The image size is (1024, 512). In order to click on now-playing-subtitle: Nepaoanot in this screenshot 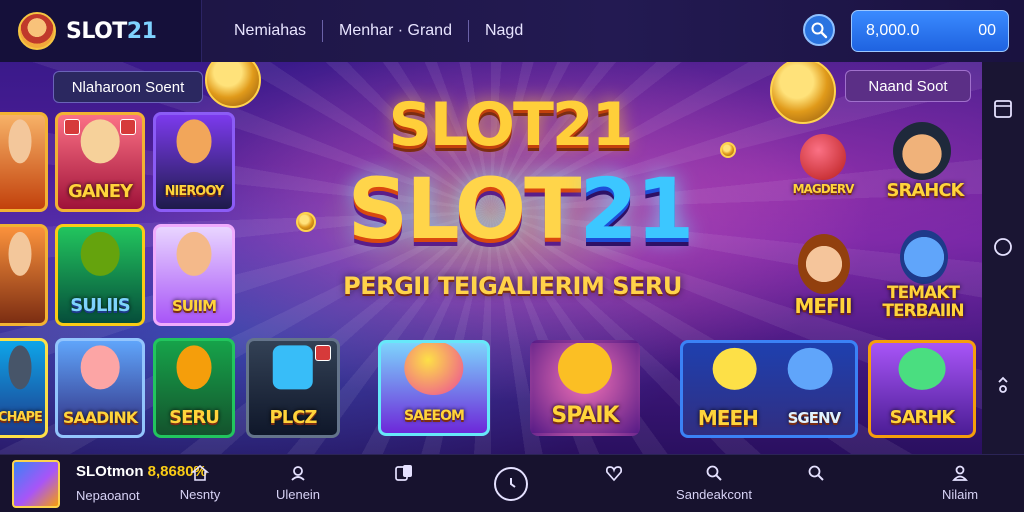, I will do `click(108, 495)`.